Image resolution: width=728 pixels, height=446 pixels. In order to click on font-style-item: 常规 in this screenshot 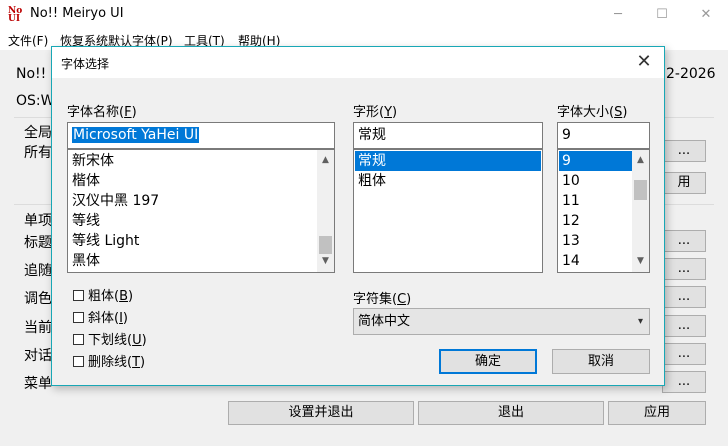, I will do `click(448, 161)`.